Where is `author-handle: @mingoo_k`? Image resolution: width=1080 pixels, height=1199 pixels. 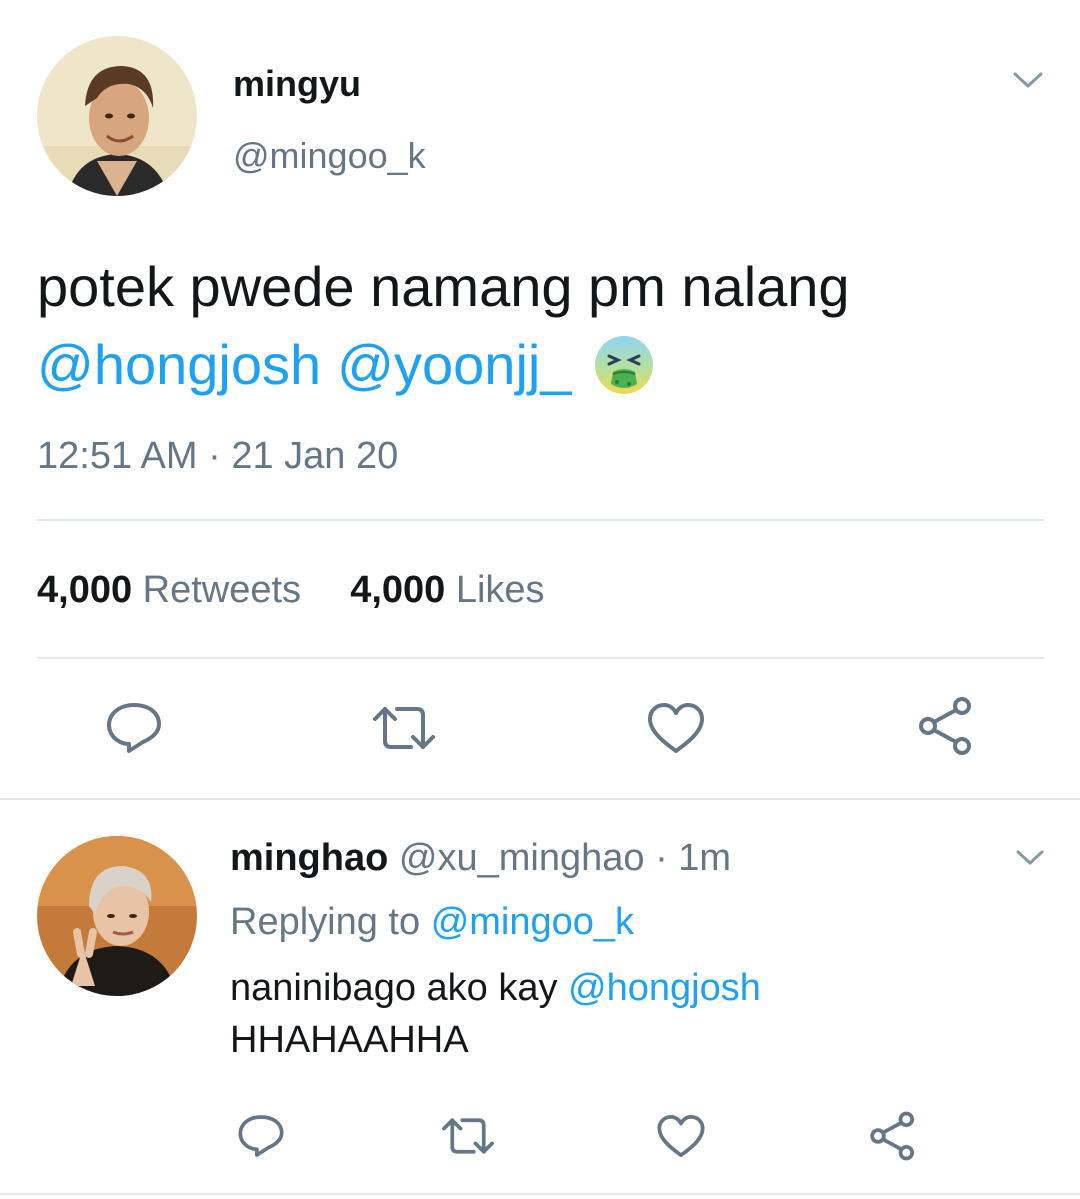
author-handle: @mingoo_k is located at coordinates (329, 156).